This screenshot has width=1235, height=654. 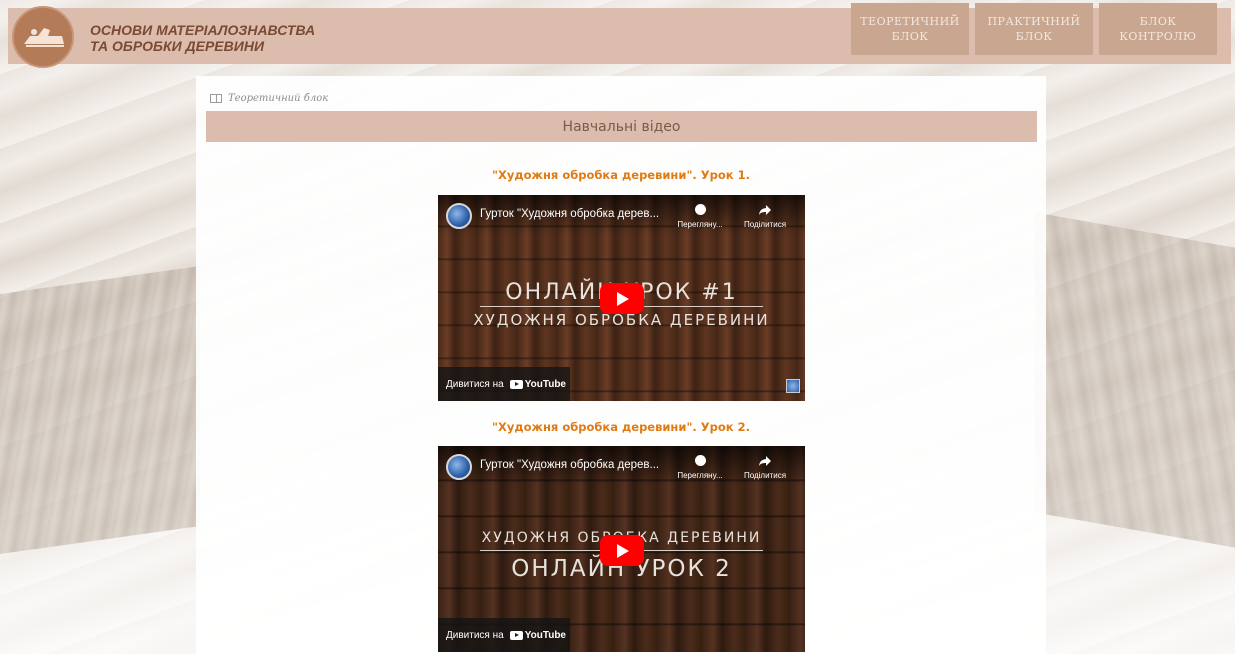 I want to click on section-title: Навчальні відео, so click(x=621, y=126).